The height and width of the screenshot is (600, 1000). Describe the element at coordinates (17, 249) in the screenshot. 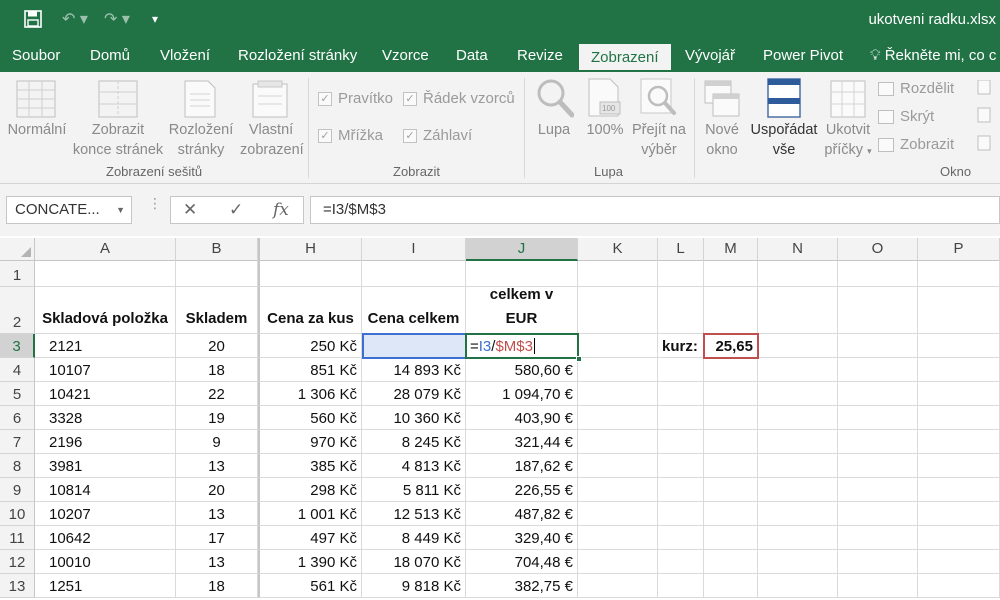

I see `select-all-button` at that location.